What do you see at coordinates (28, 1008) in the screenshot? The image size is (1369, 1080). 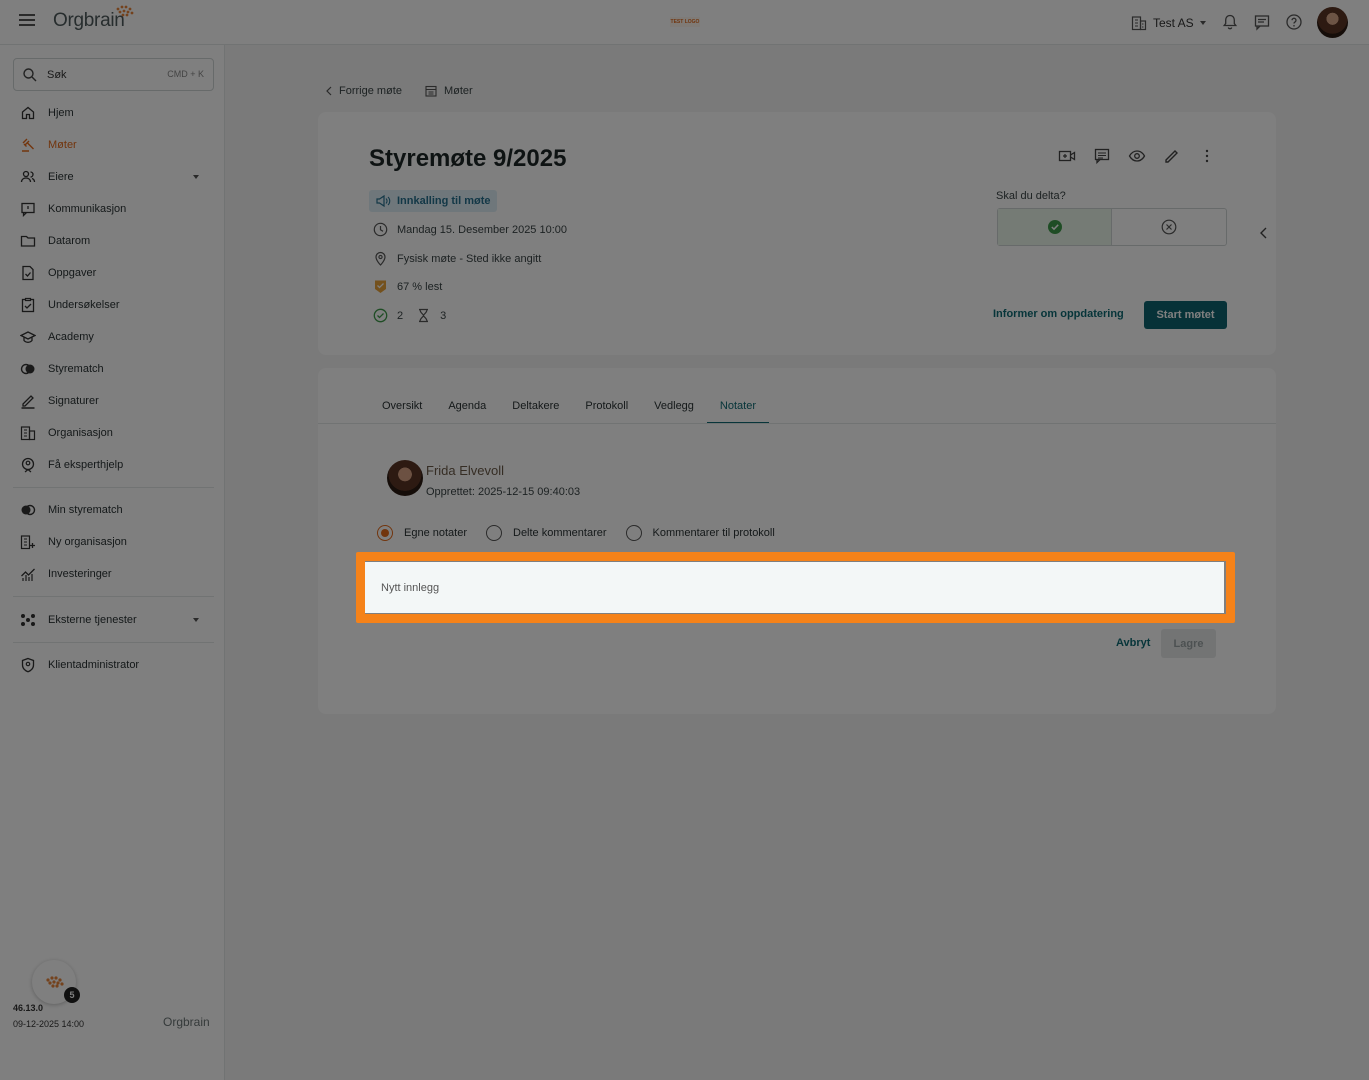 I see `version-number: 46.13.0` at bounding box center [28, 1008].